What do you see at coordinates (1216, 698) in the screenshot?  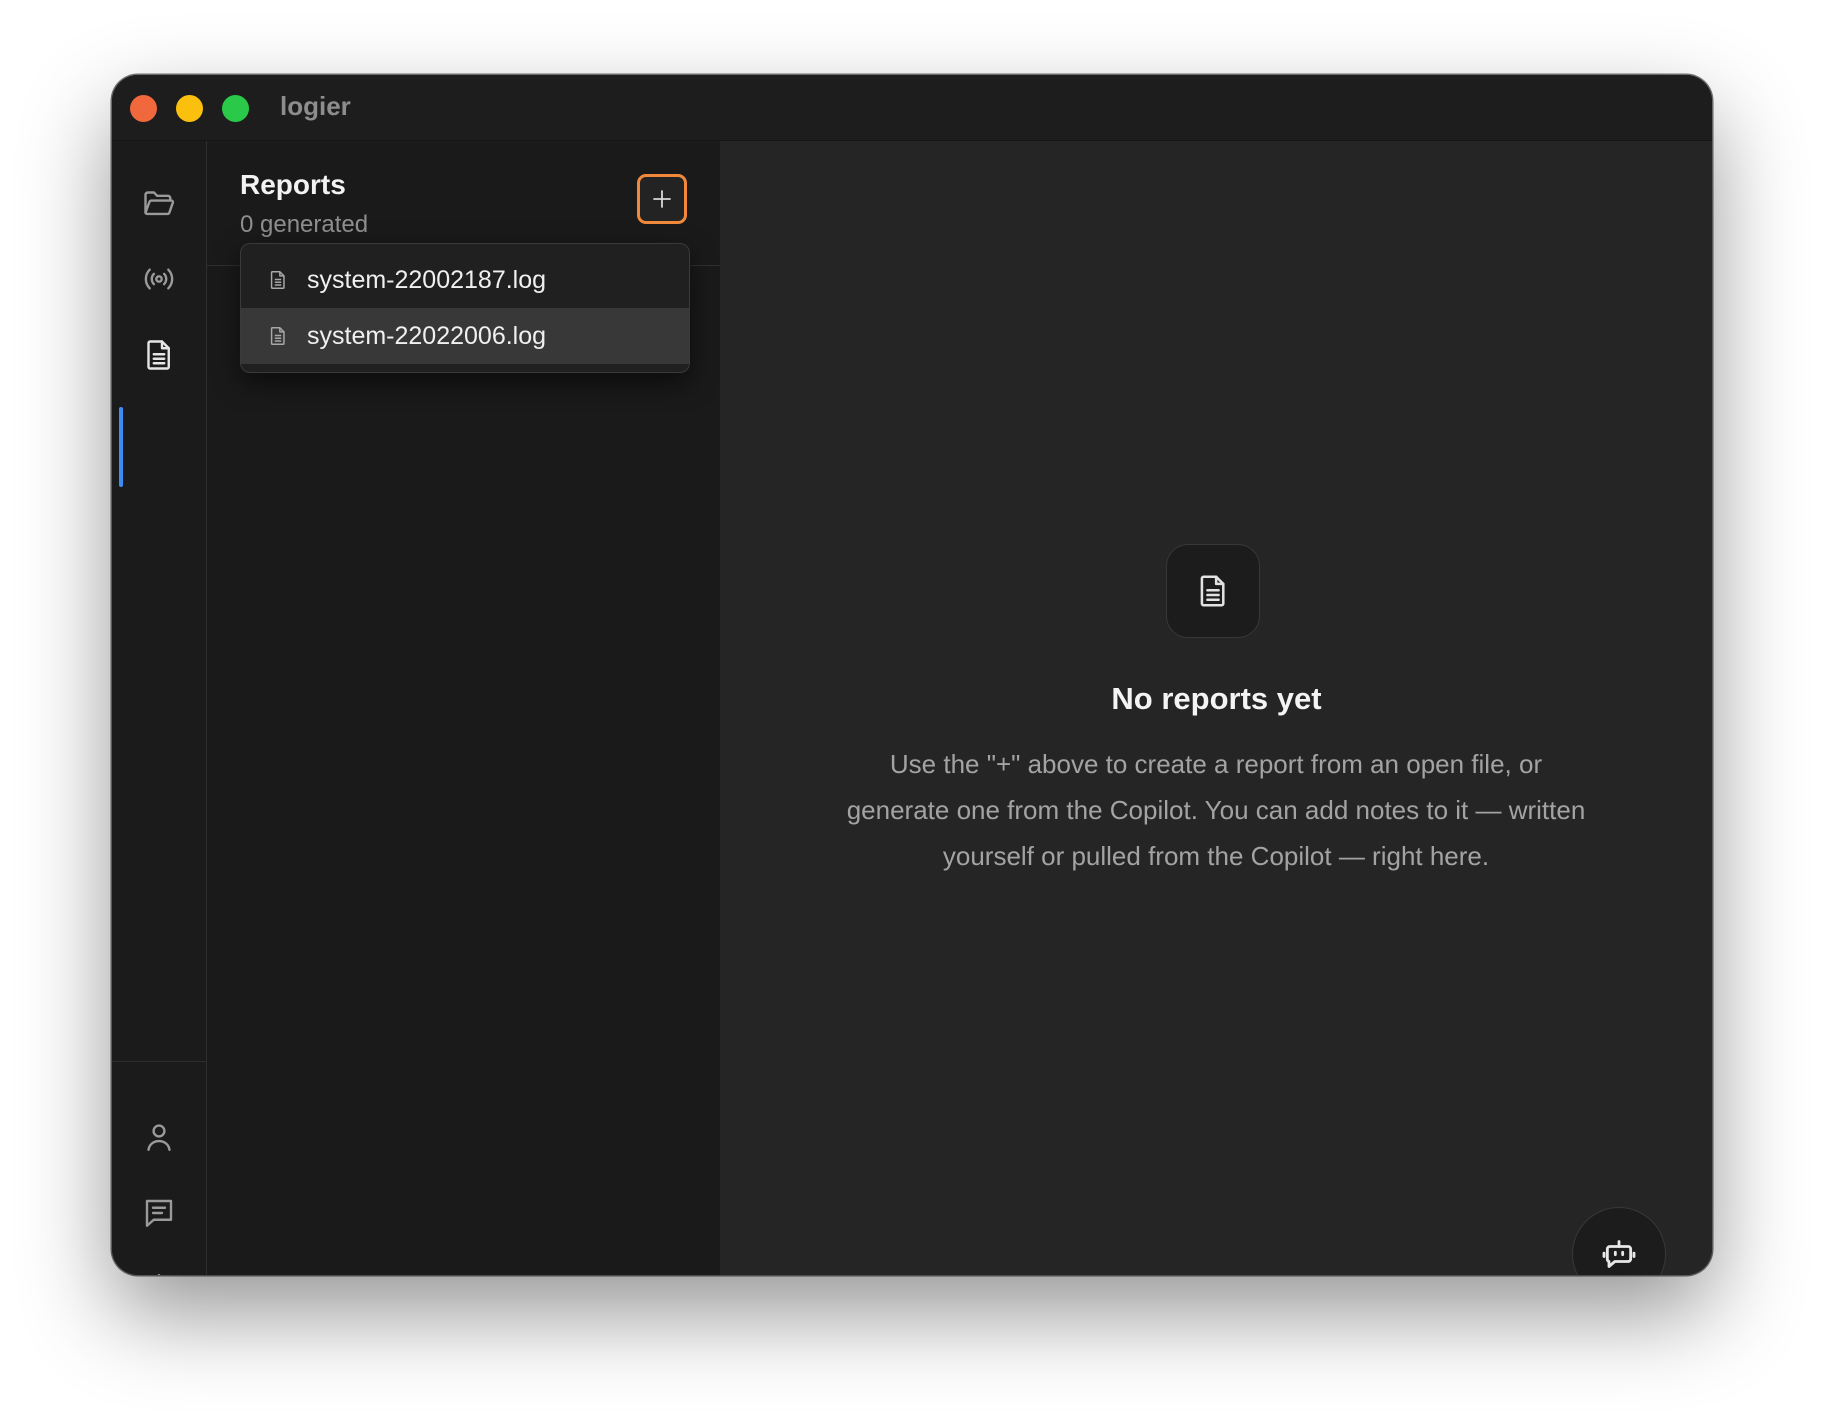 I see `empty-state-title: No reports yet` at bounding box center [1216, 698].